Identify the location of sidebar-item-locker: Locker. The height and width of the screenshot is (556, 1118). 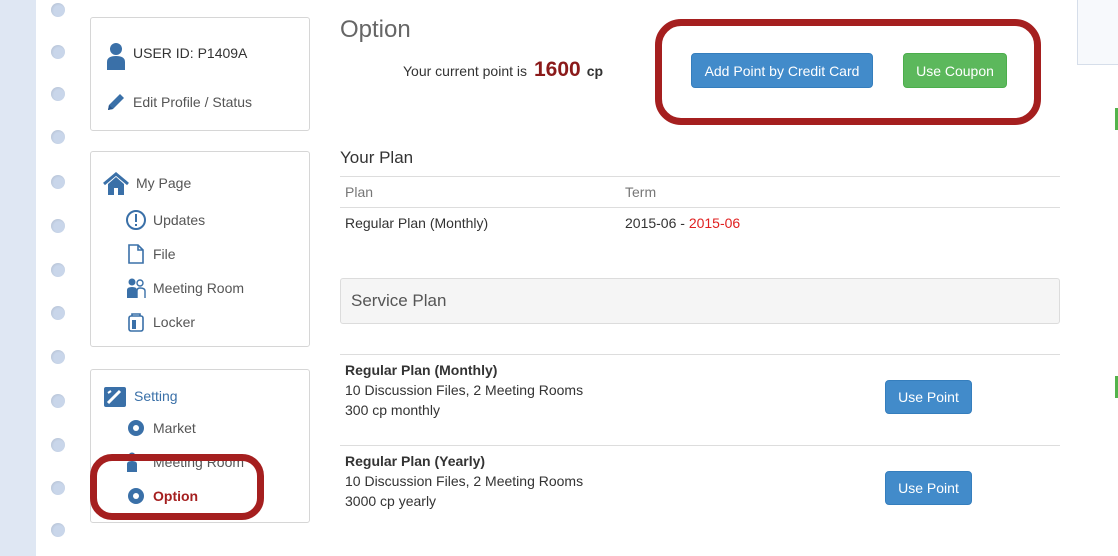
(160, 322).